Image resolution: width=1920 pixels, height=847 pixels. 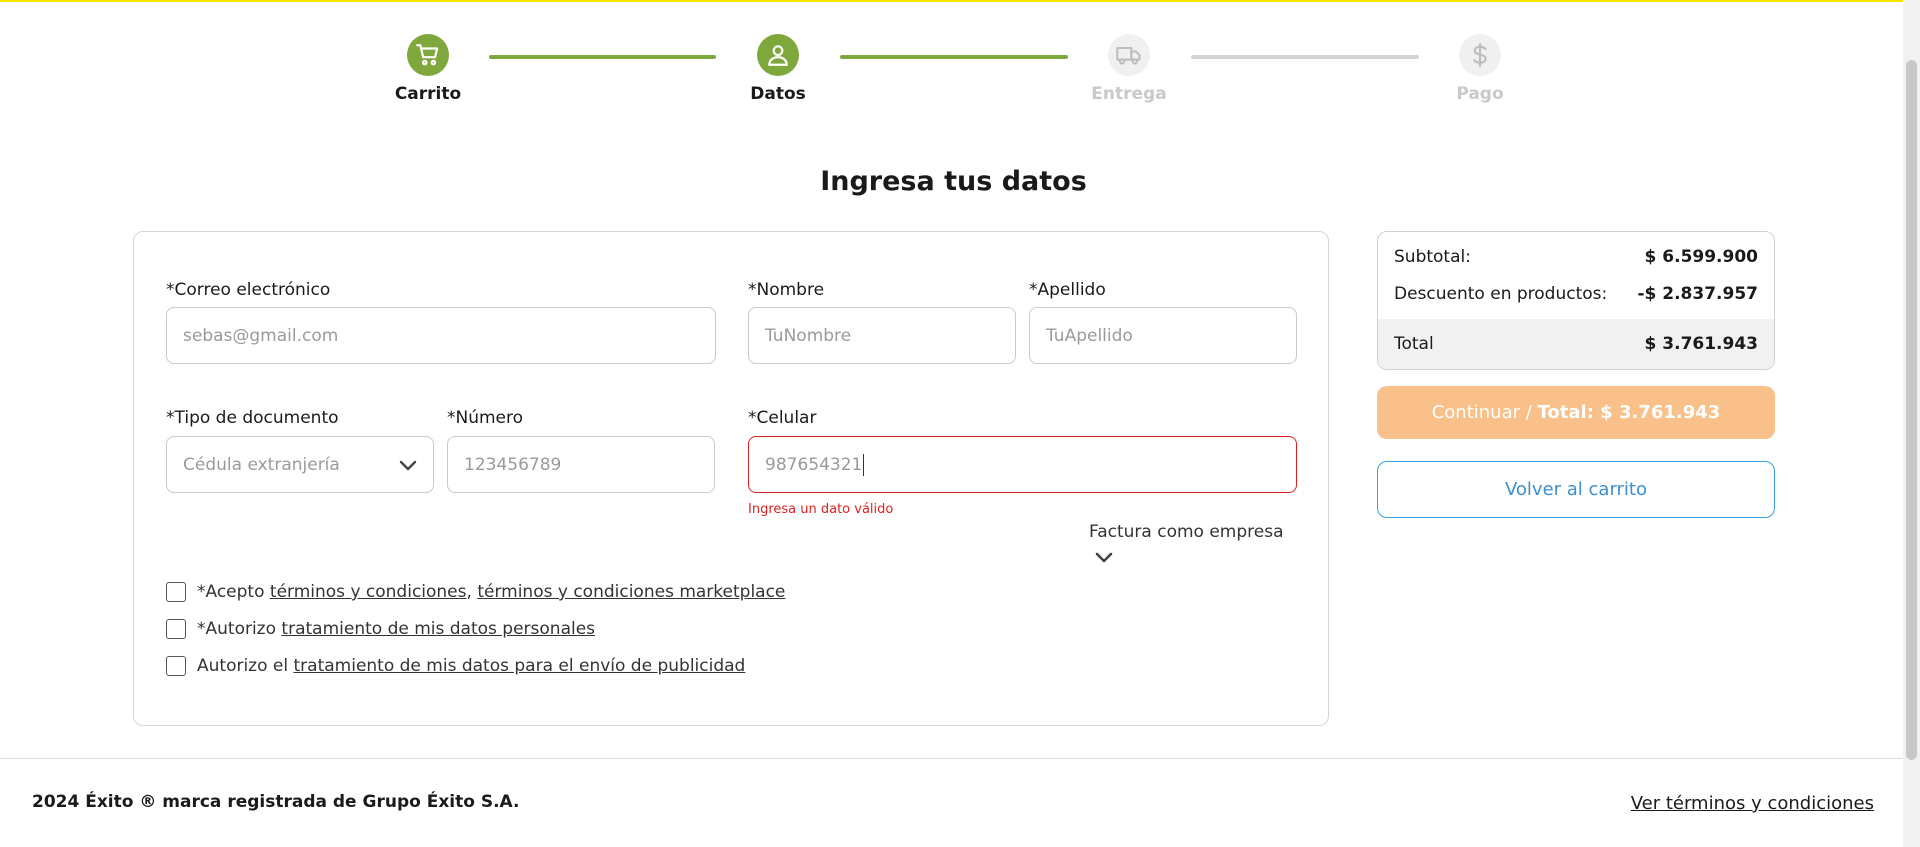 I want to click on step-label: Datos, so click(x=778, y=94).